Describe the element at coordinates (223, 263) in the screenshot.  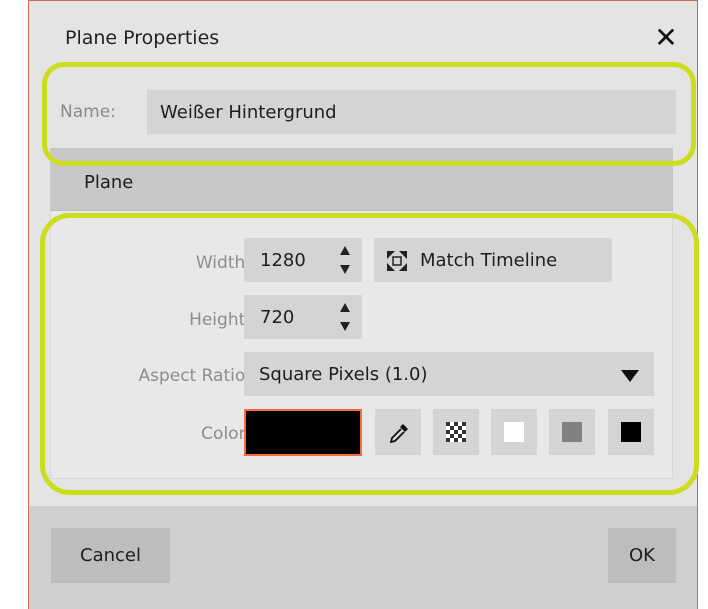
I see `width-label: Width:` at that location.